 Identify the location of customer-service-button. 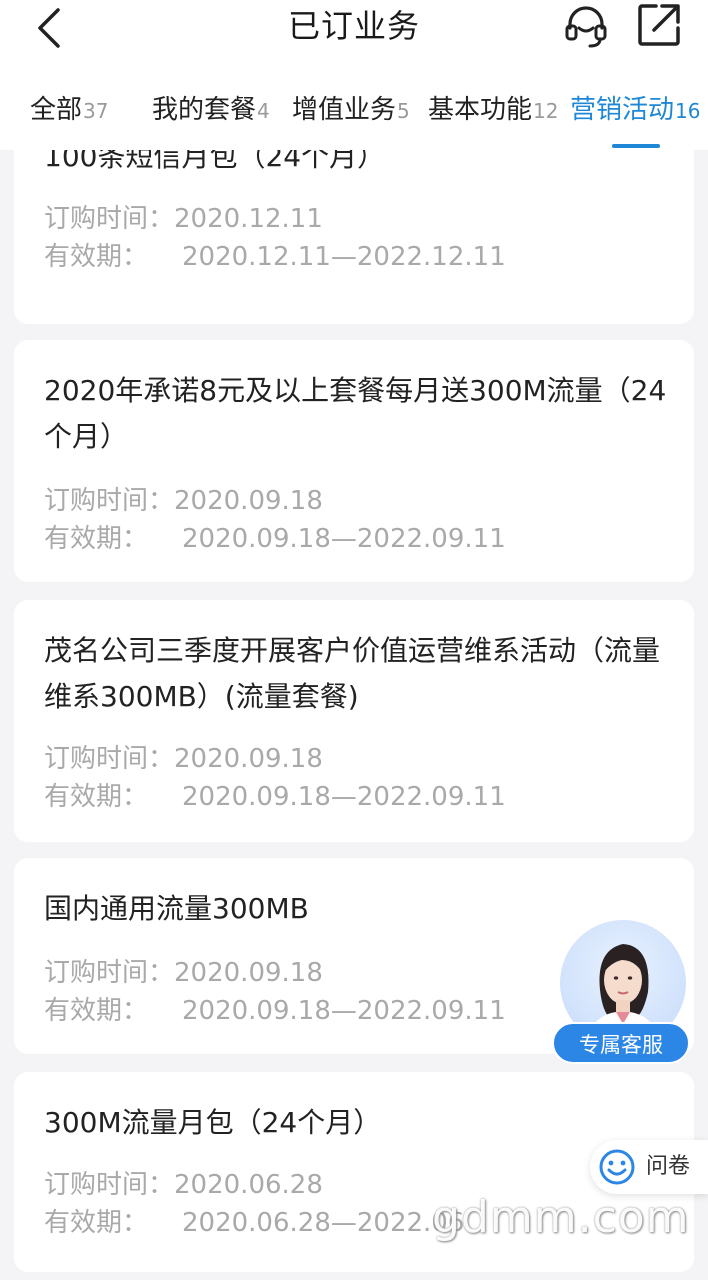
(586, 26).